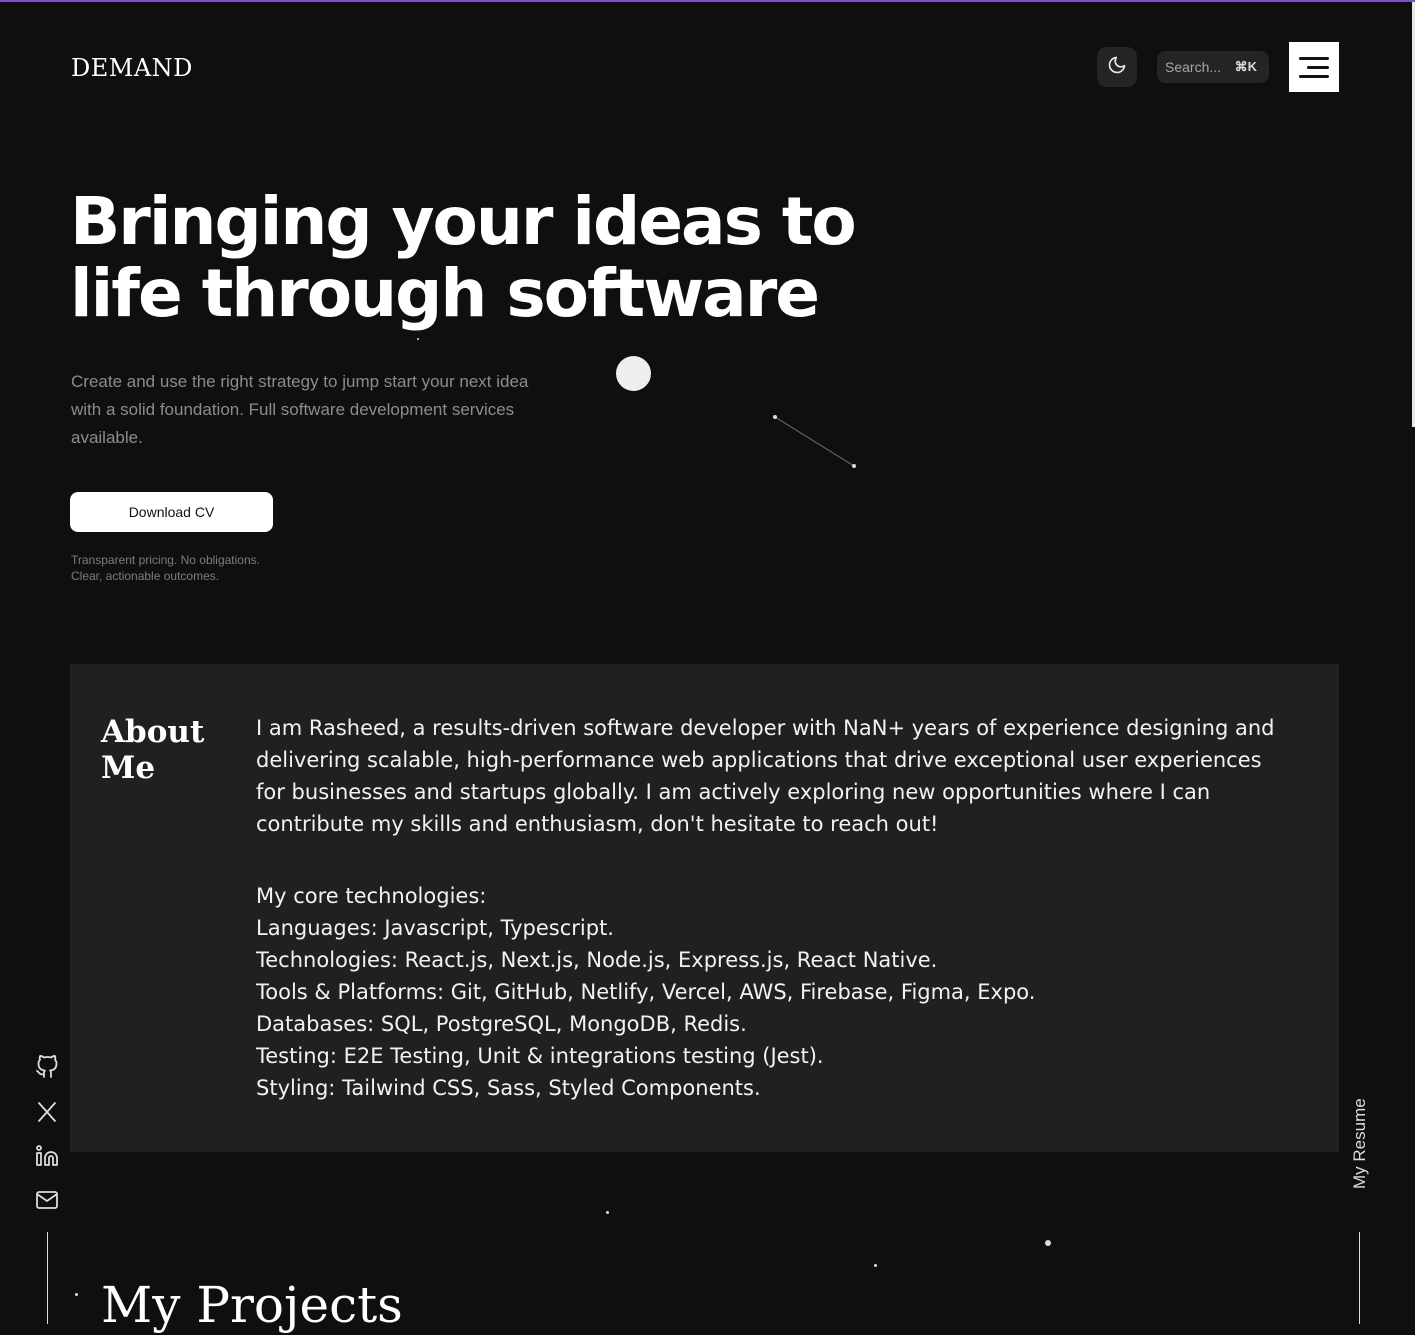 The width and height of the screenshot is (1415, 1335). Describe the element at coordinates (633, 373) in the screenshot. I see `decorative-circle` at that location.